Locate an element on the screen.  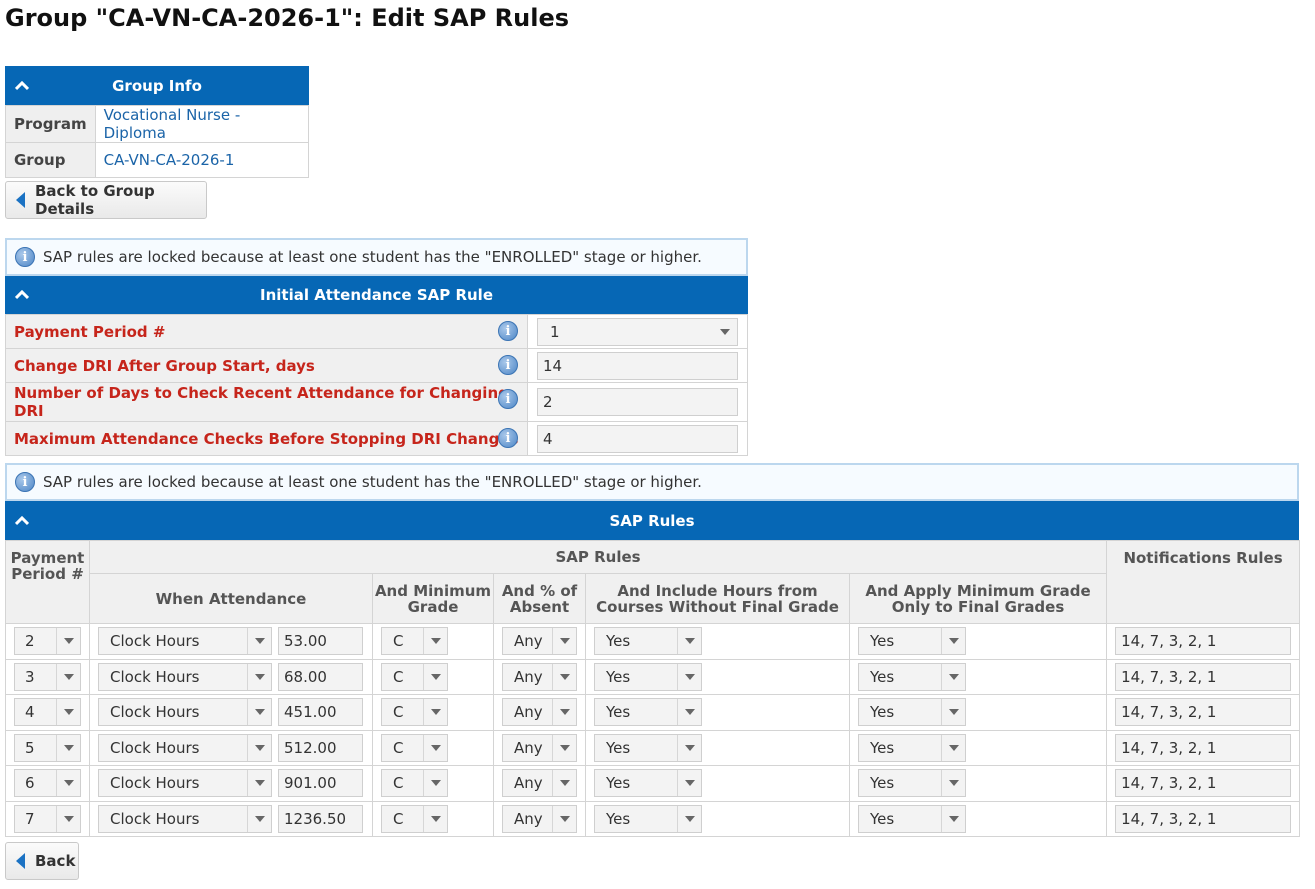
period-select: 5 is located at coordinates (47, 747).